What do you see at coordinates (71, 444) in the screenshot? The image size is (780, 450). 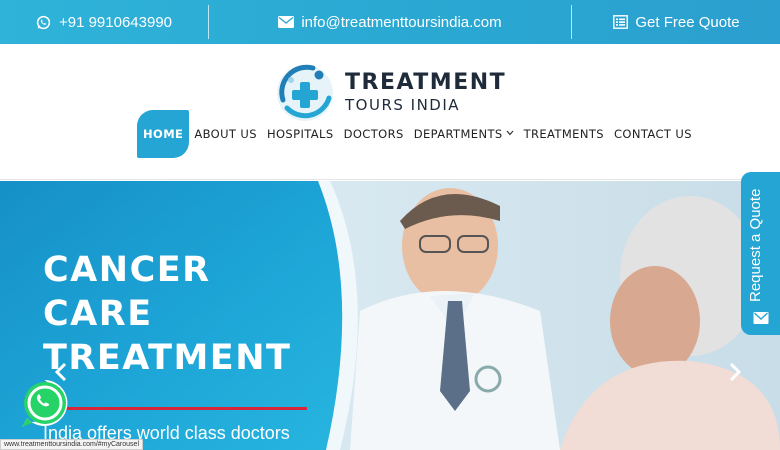 I see `browser-status-url: www.treatmenttoursindia.com/#myCarousel` at bounding box center [71, 444].